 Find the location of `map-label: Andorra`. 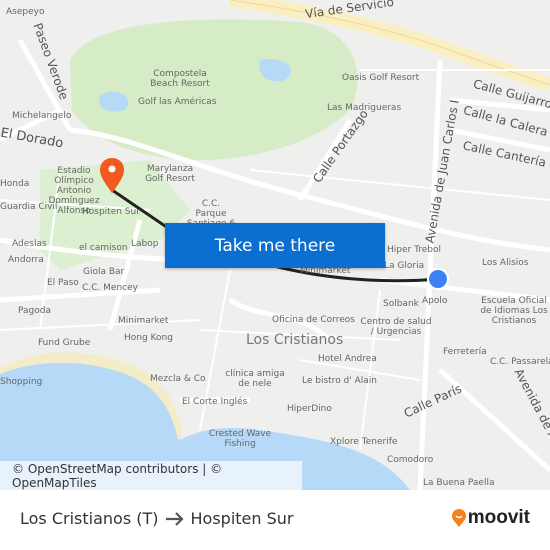

map-label: Andorra is located at coordinates (26, 260).